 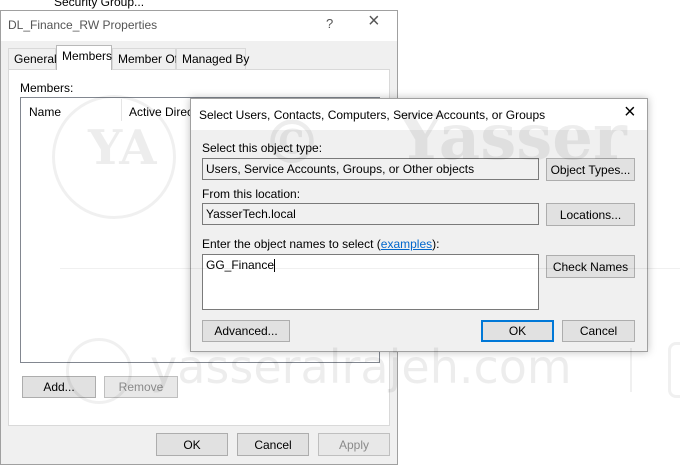 What do you see at coordinates (329, 23) in the screenshot?
I see `help-icon: ?` at bounding box center [329, 23].